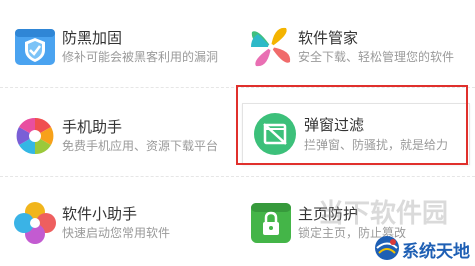 The height and width of the screenshot is (266, 475). I want to click on shield-icon, so click(35, 47).